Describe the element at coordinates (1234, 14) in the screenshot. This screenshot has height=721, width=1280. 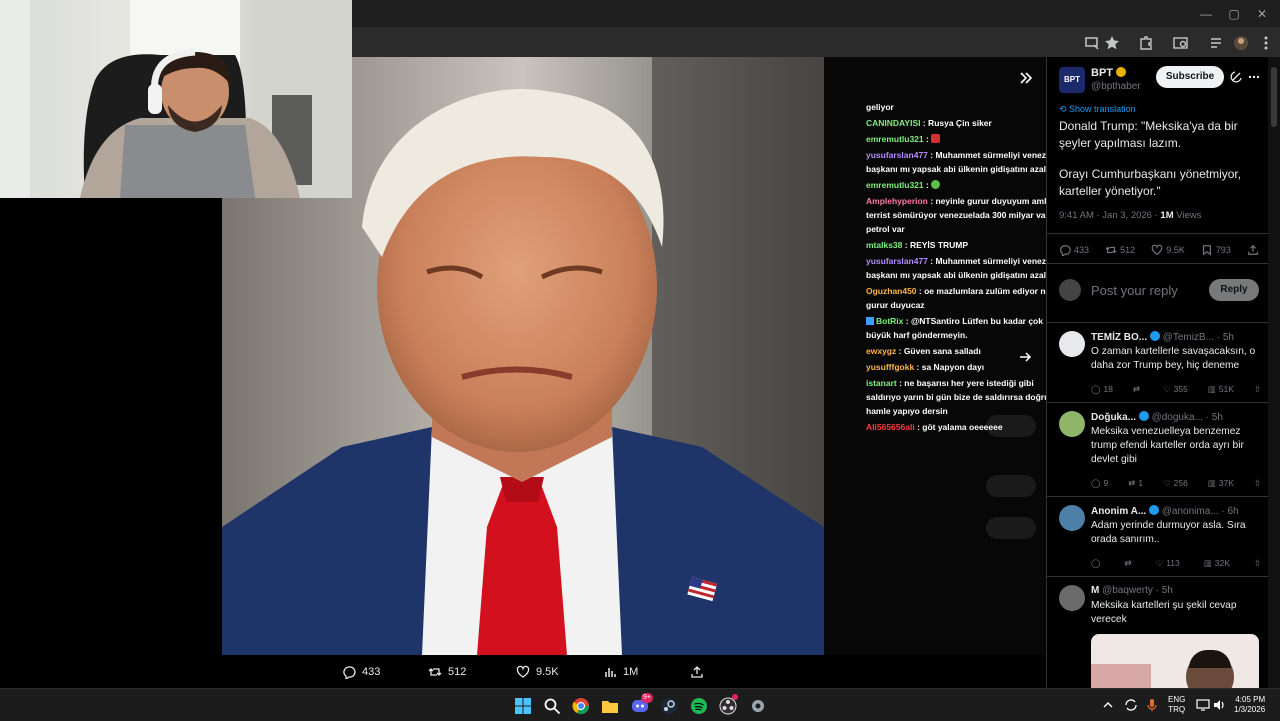
I see `maximize-button: ▢` at that location.